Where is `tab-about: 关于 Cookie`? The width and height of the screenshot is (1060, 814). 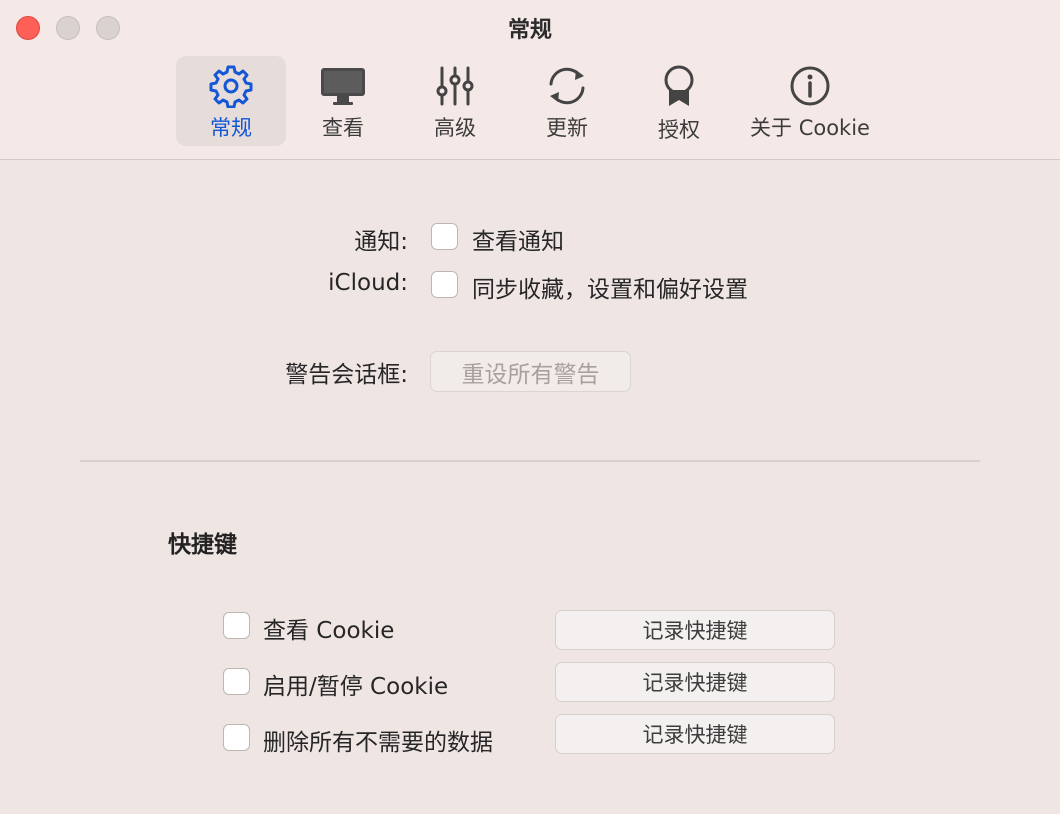
tab-about: 关于 Cookie is located at coordinates (810, 101).